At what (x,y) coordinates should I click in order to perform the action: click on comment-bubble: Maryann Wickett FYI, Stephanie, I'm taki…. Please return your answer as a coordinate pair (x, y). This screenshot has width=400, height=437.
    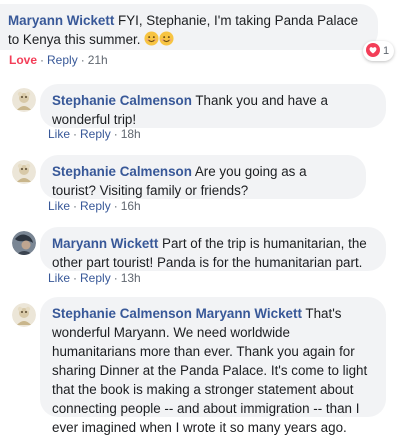
    Looking at the image, I should click on (189, 27).